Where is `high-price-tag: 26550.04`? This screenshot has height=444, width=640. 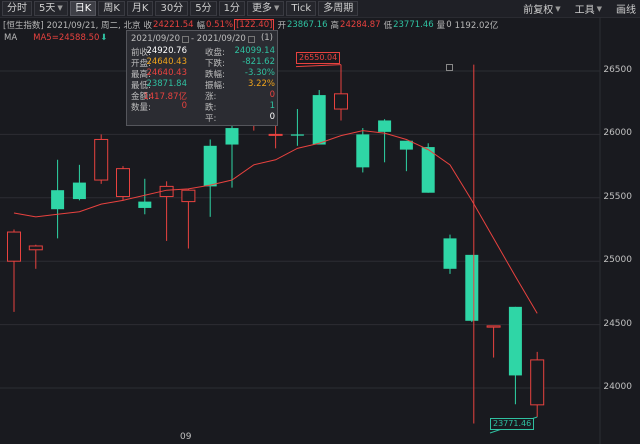 high-price-tag: 26550.04 is located at coordinates (318, 58).